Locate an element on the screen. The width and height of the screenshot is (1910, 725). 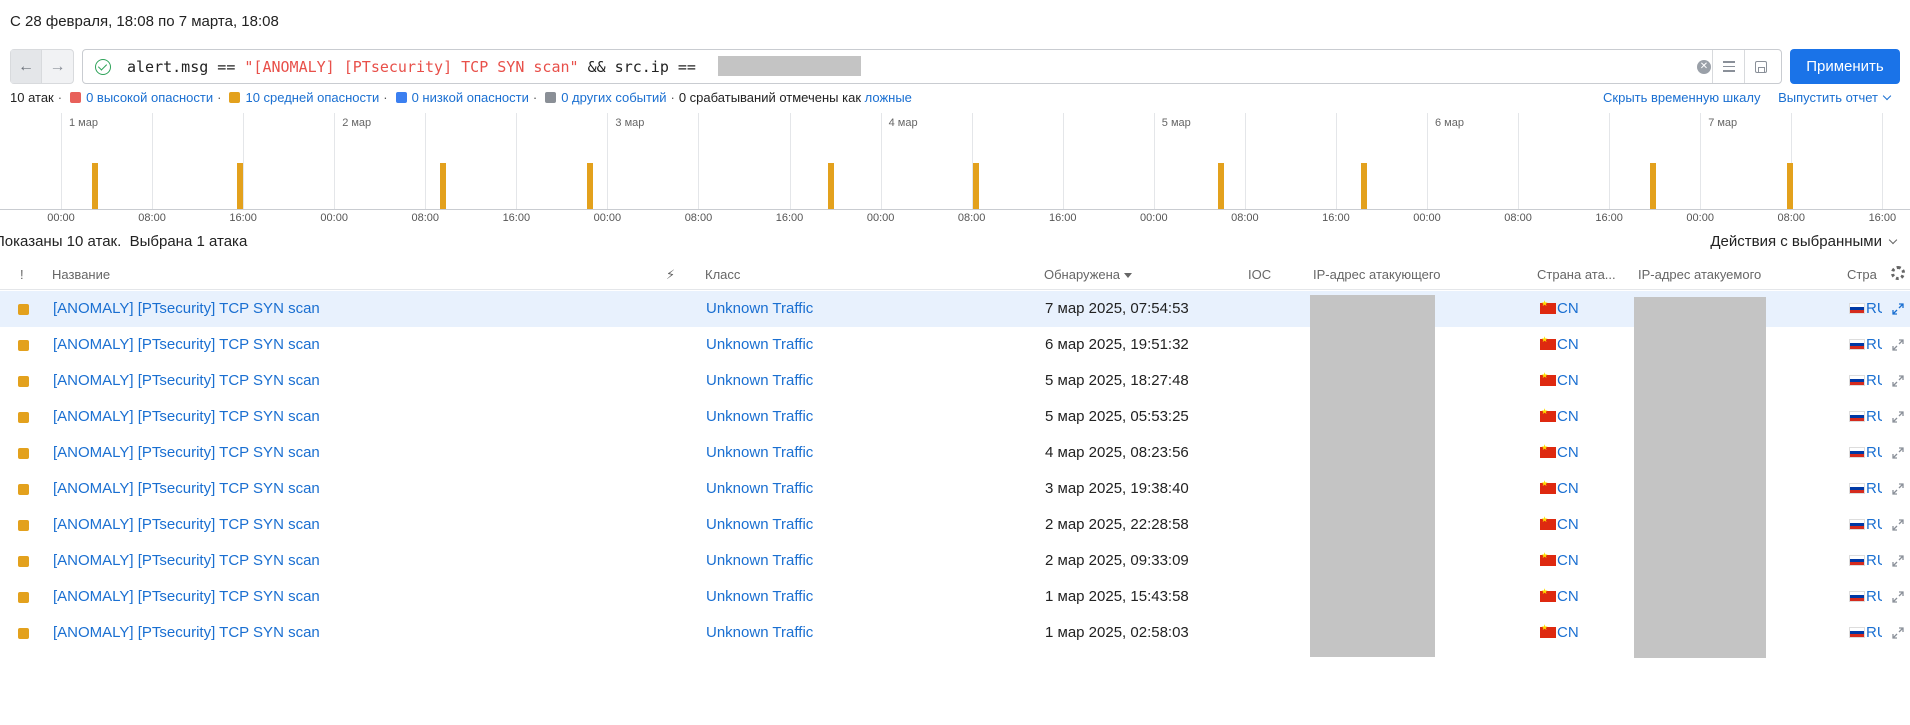
low-severity-link: 0 низкой опасности is located at coordinates (470, 97).